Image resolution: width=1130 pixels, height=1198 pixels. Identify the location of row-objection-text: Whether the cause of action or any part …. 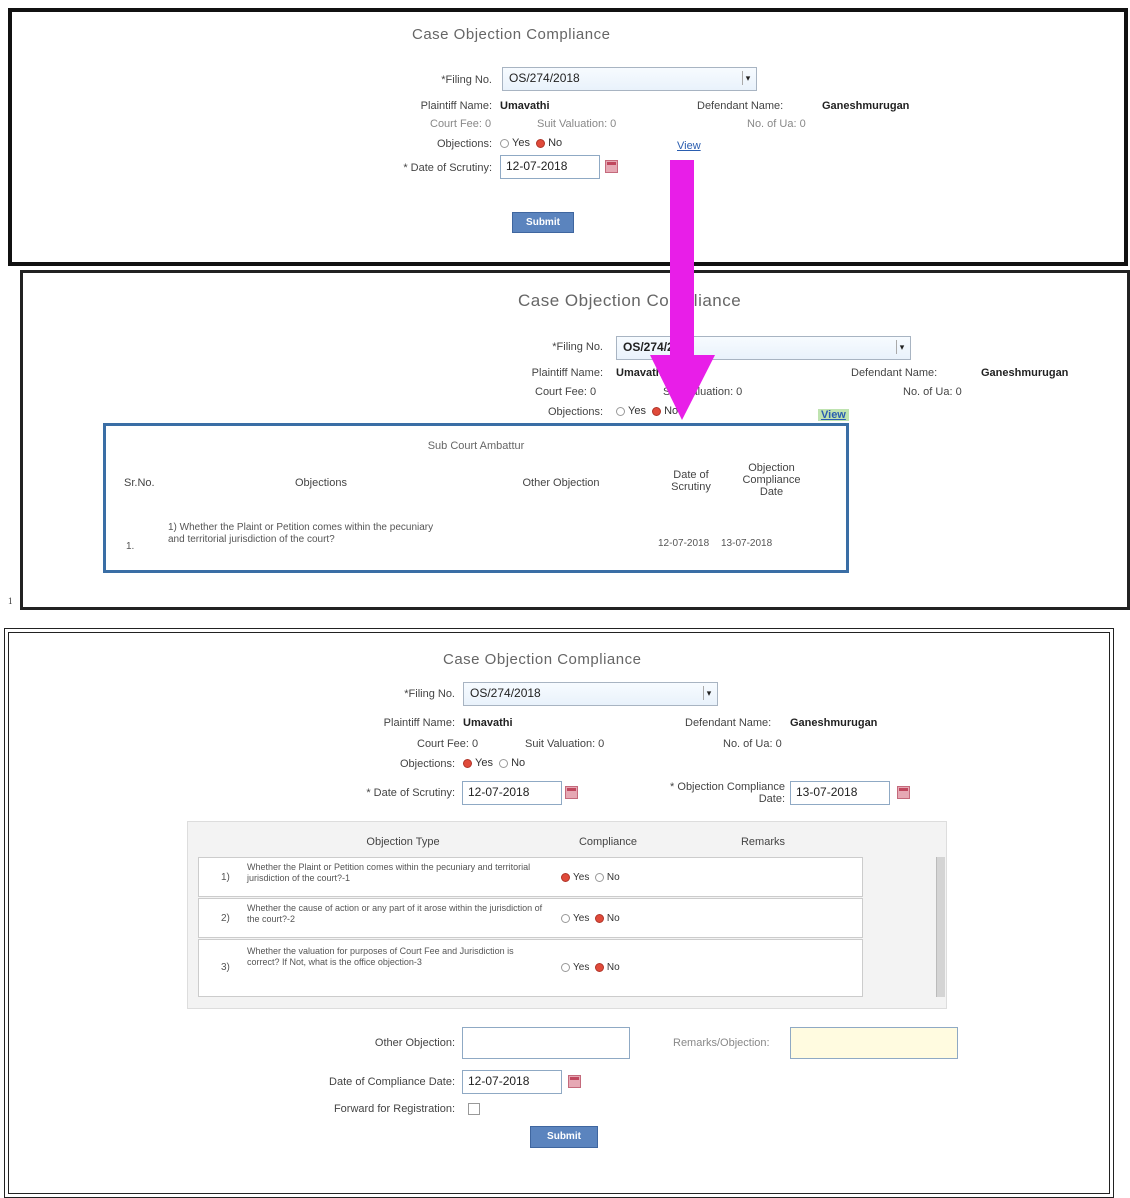
(395, 913).